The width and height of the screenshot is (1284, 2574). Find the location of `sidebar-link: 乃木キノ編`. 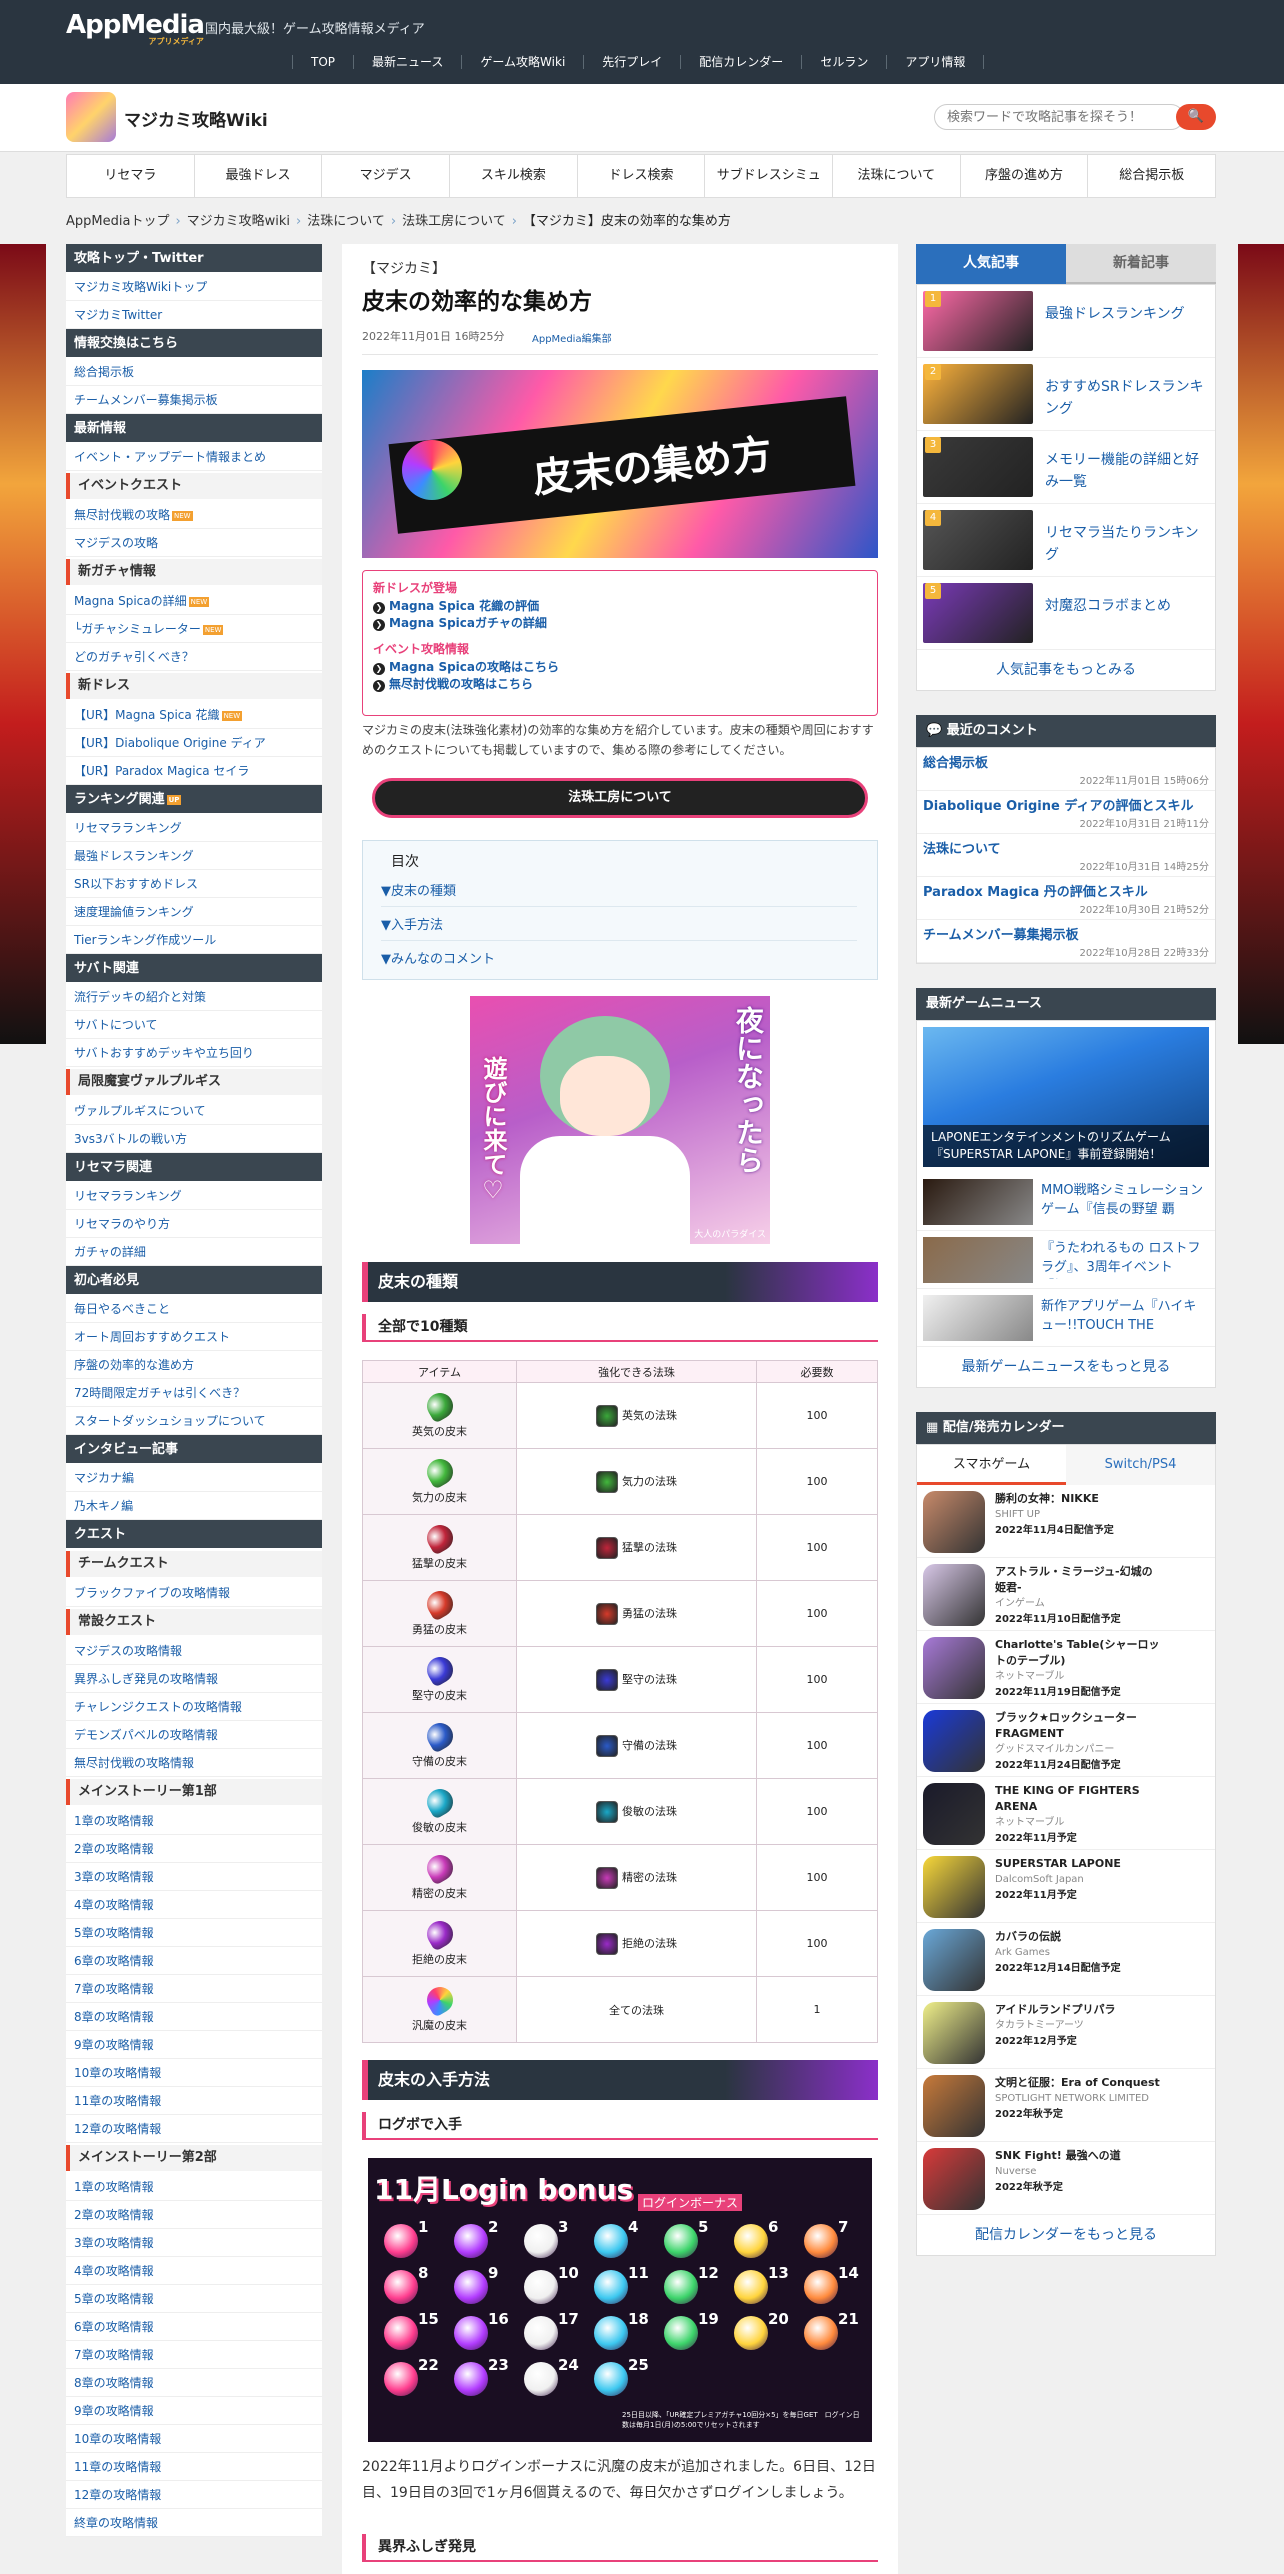

sidebar-link: 乃木キノ編 is located at coordinates (194, 1506).